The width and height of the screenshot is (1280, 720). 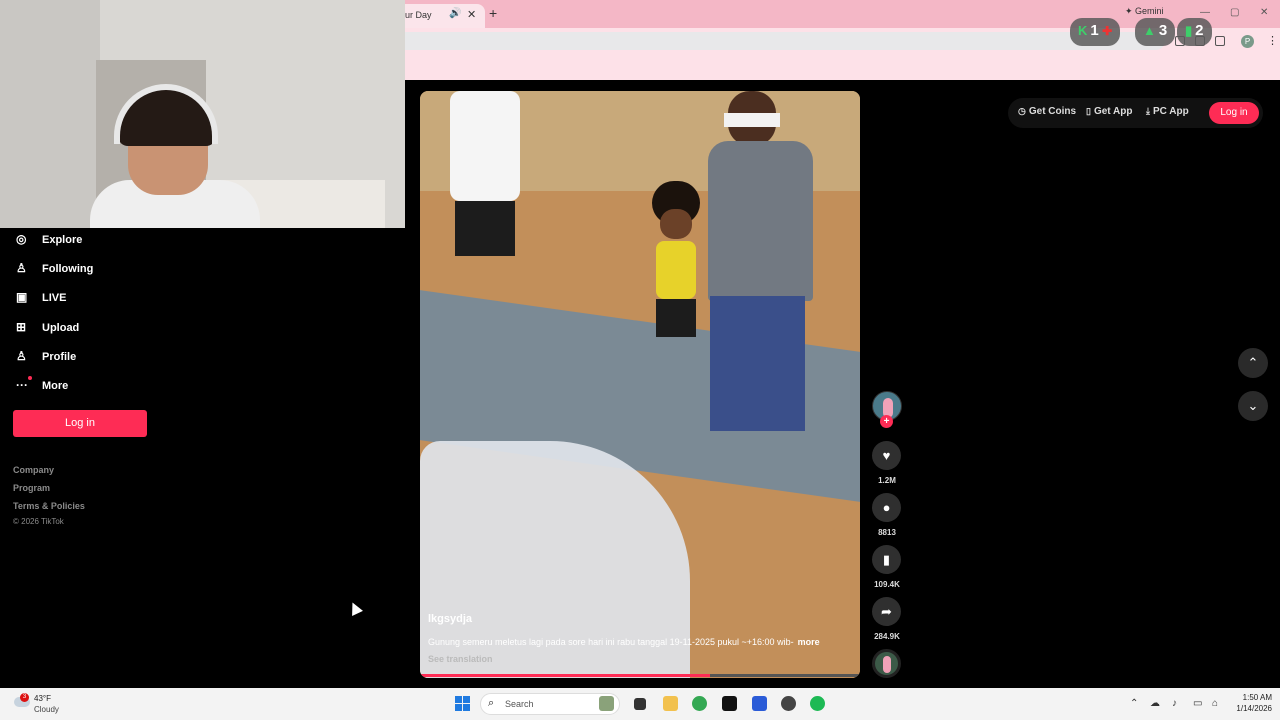 I want to click on close-window-button: ✕, so click(x=1264, y=12).